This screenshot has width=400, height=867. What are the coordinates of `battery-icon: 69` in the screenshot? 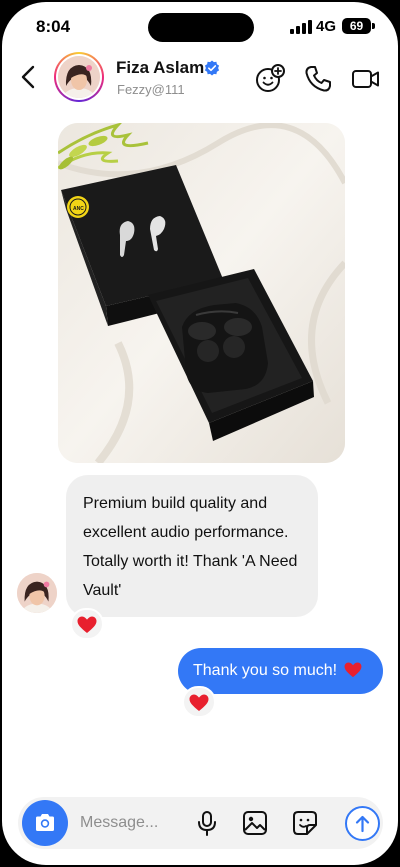 It's located at (356, 26).